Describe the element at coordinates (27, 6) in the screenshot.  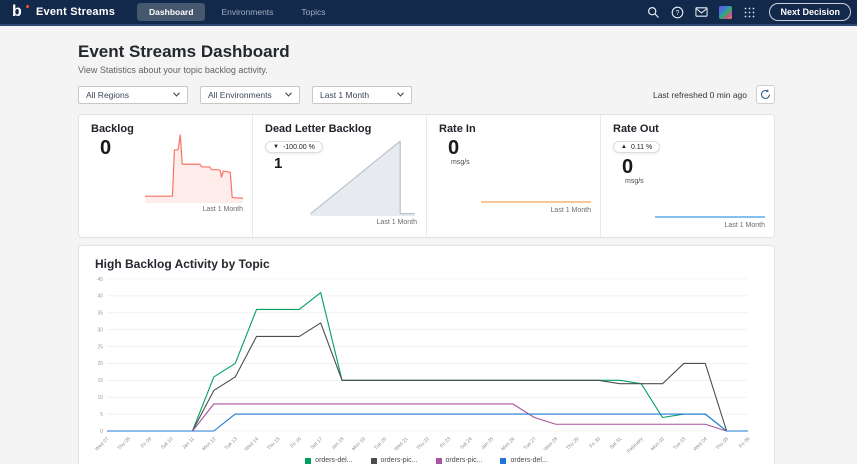
I see `logo-dot` at that location.